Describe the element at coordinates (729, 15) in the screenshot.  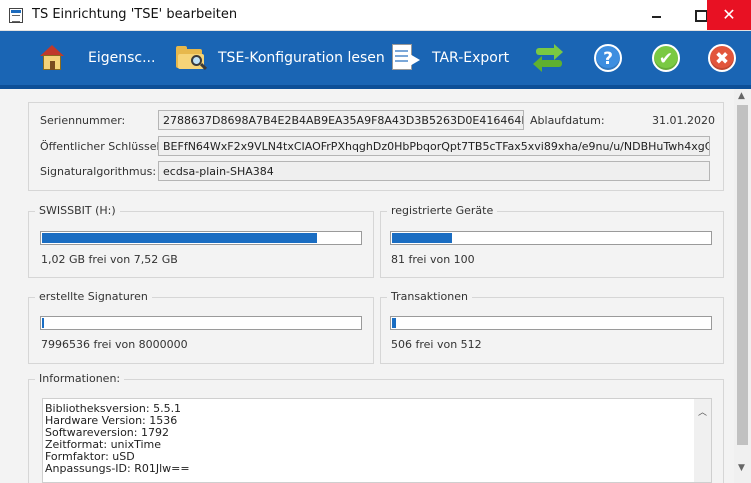
I see `close-button: ✕` at that location.